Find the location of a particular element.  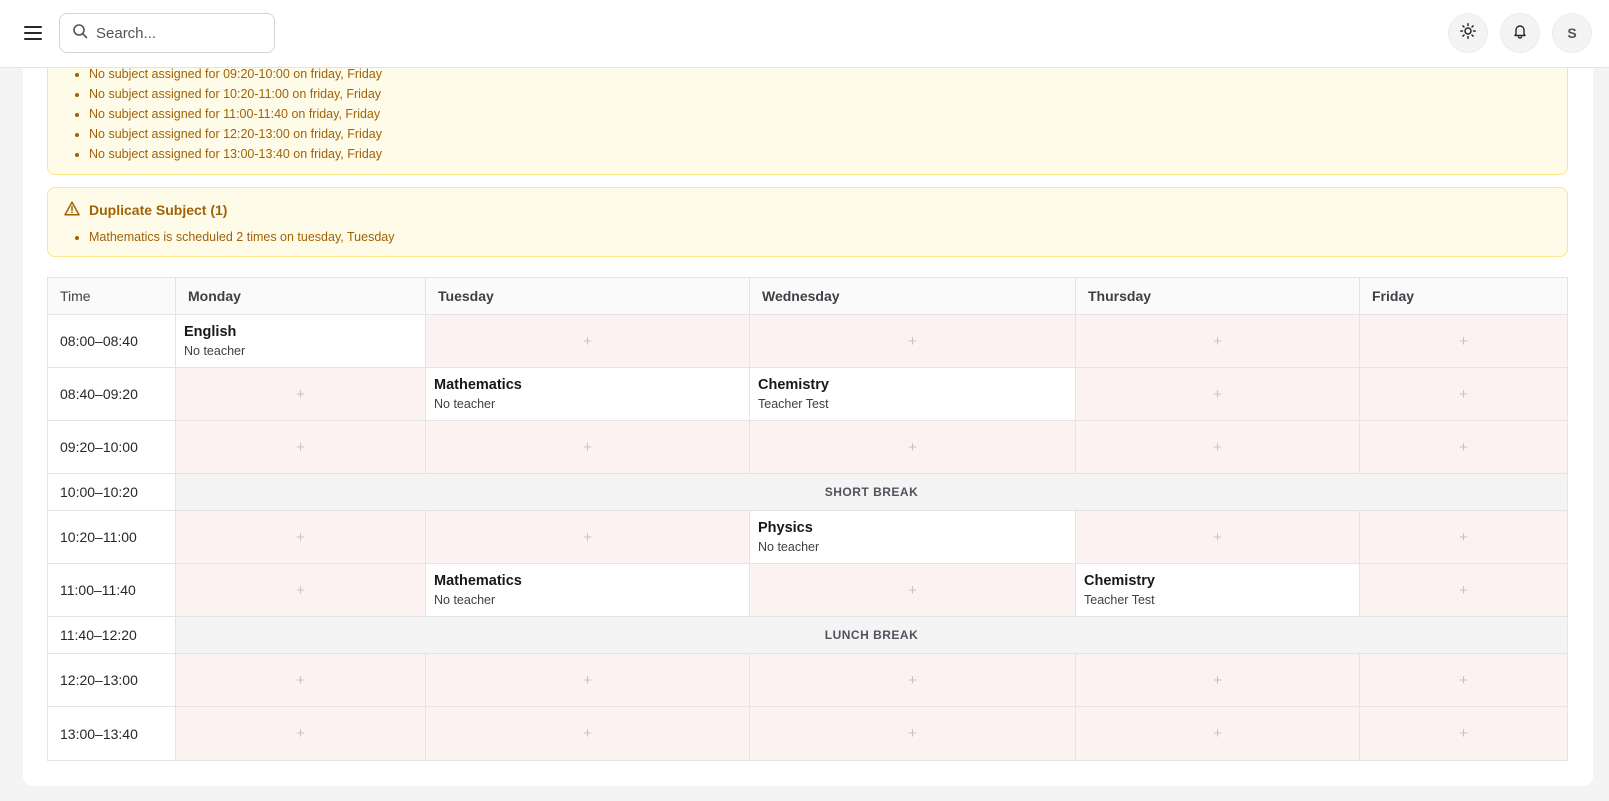

avatar: S is located at coordinates (1572, 33).